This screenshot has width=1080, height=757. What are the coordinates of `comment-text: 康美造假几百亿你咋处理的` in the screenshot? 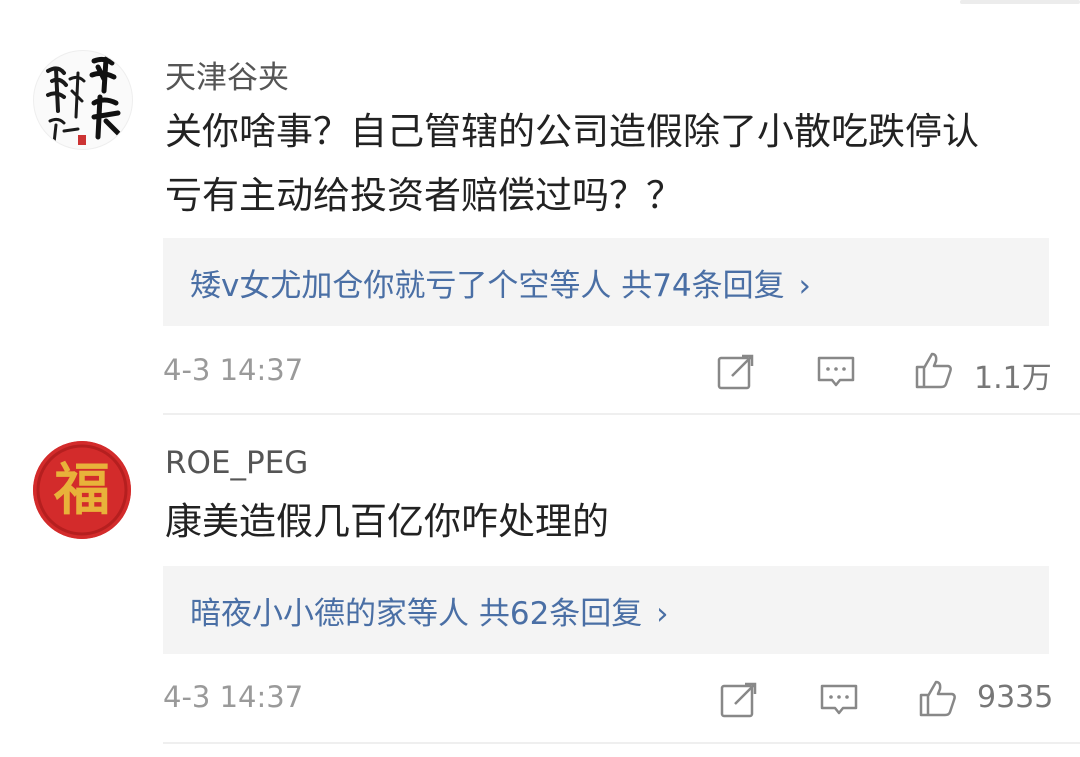 It's located at (610, 522).